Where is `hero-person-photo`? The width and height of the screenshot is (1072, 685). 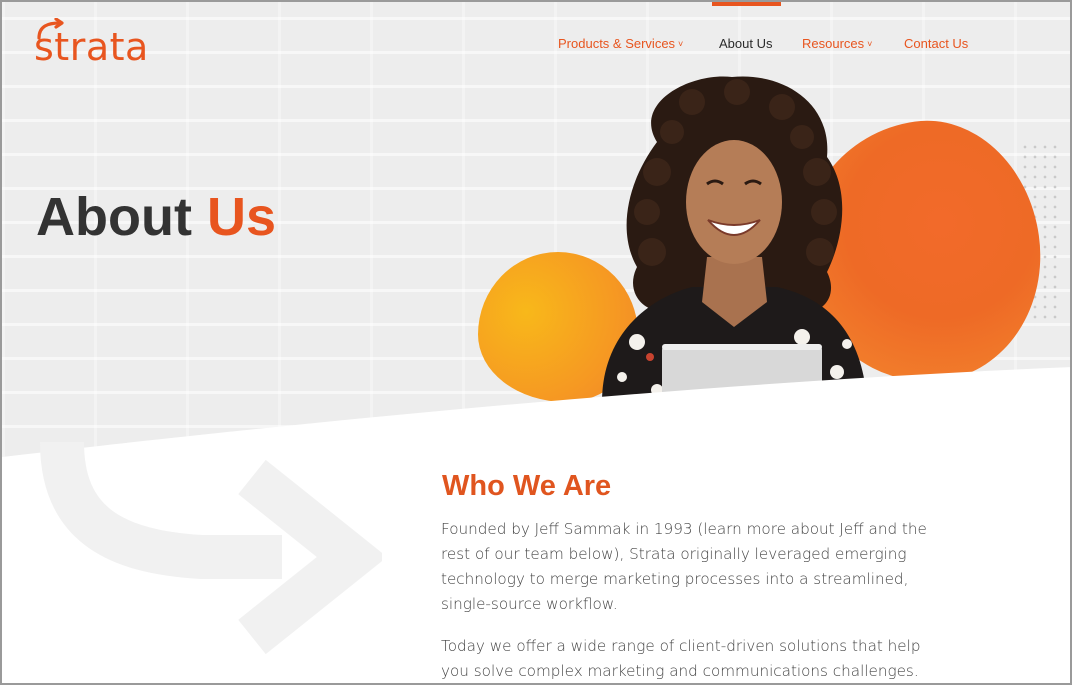 hero-person-photo is located at coordinates (734, 239).